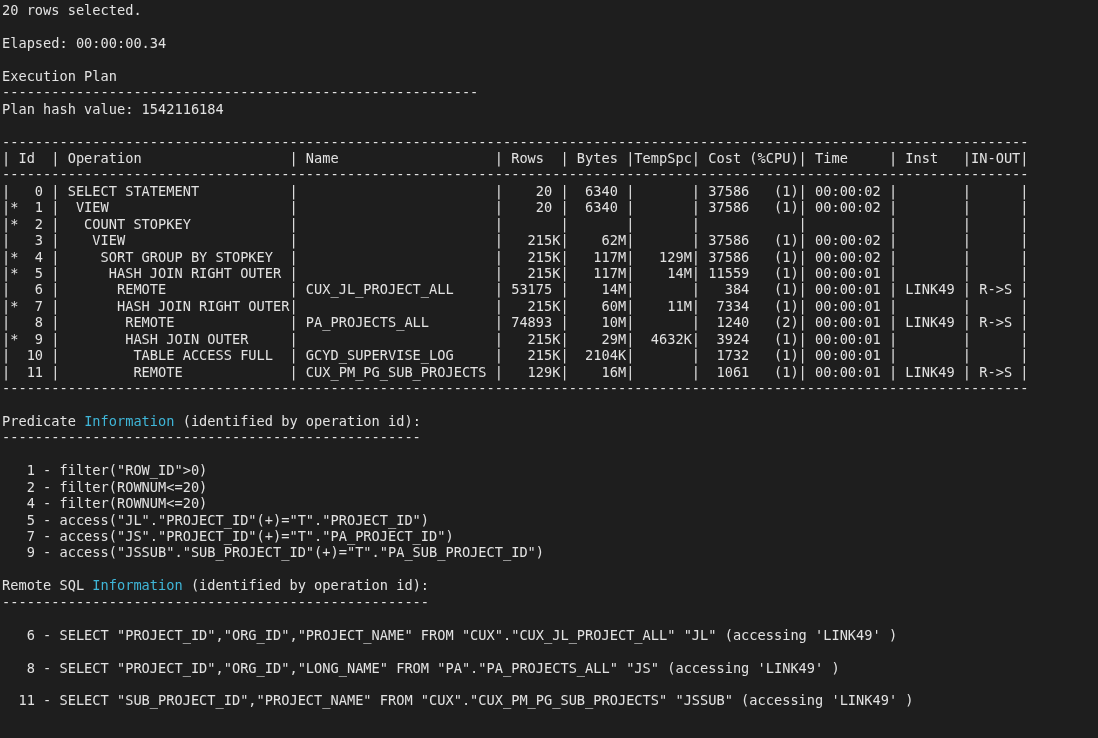  What do you see at coordinates (227, 519) in the screenshot?
I see `output-line: 5 - access("JL"."PROJECT_ID"(+)="T"."PROJECT_ID")` at bounding box center [227, 519].